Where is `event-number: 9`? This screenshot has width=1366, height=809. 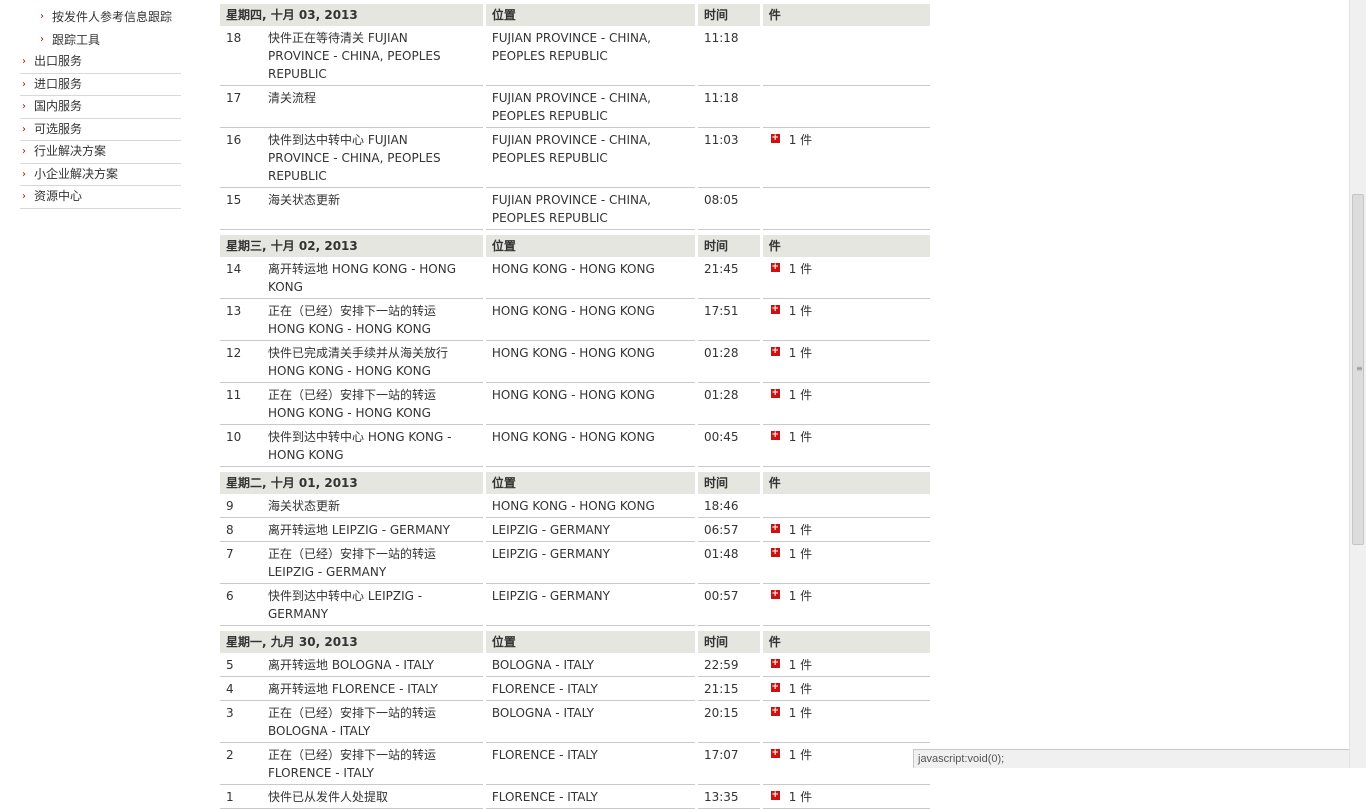
event-number: 9 is located at coordinates (230, 506).